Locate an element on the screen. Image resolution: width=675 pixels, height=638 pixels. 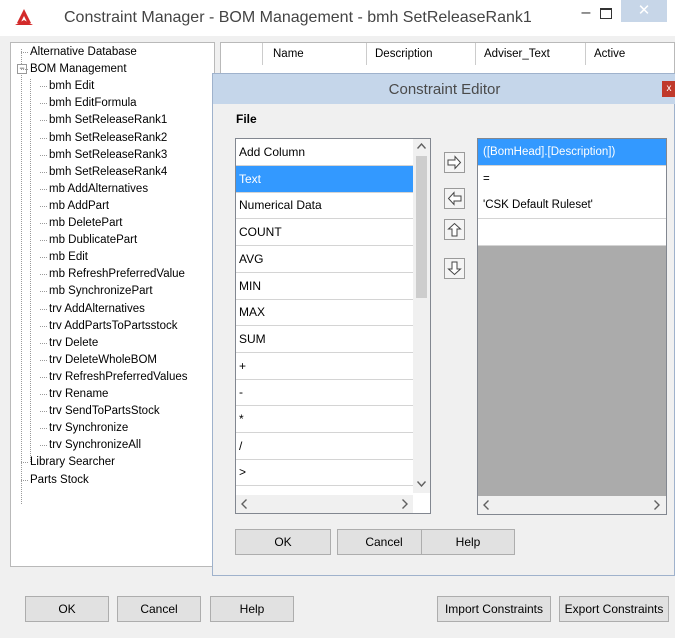
grid-header-description: Description is located at coordinates (421, 54).